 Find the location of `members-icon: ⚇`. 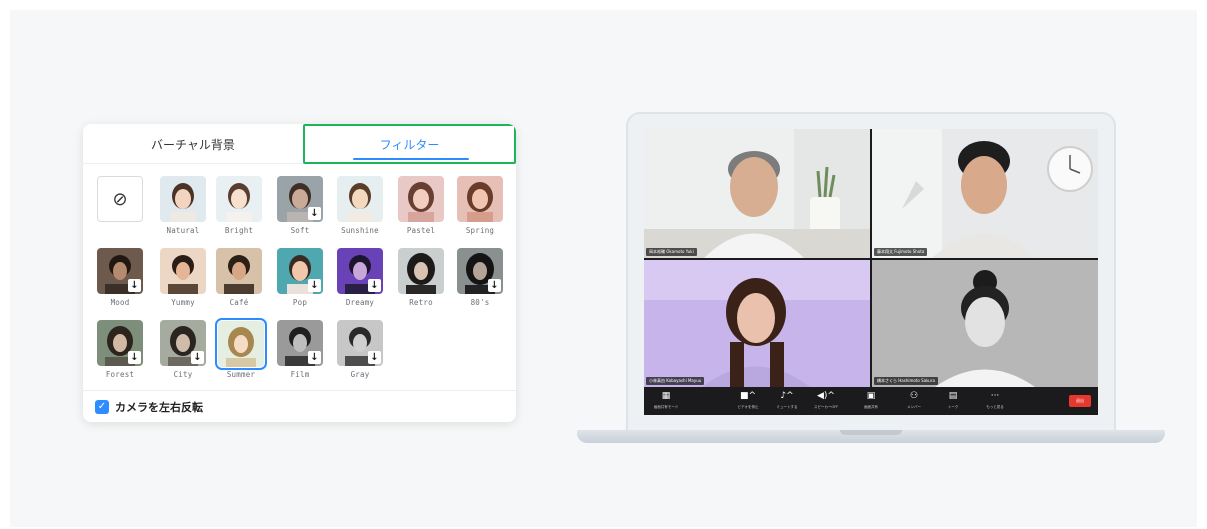

members-icon: ⚇ is located at coordinates (914, 396).